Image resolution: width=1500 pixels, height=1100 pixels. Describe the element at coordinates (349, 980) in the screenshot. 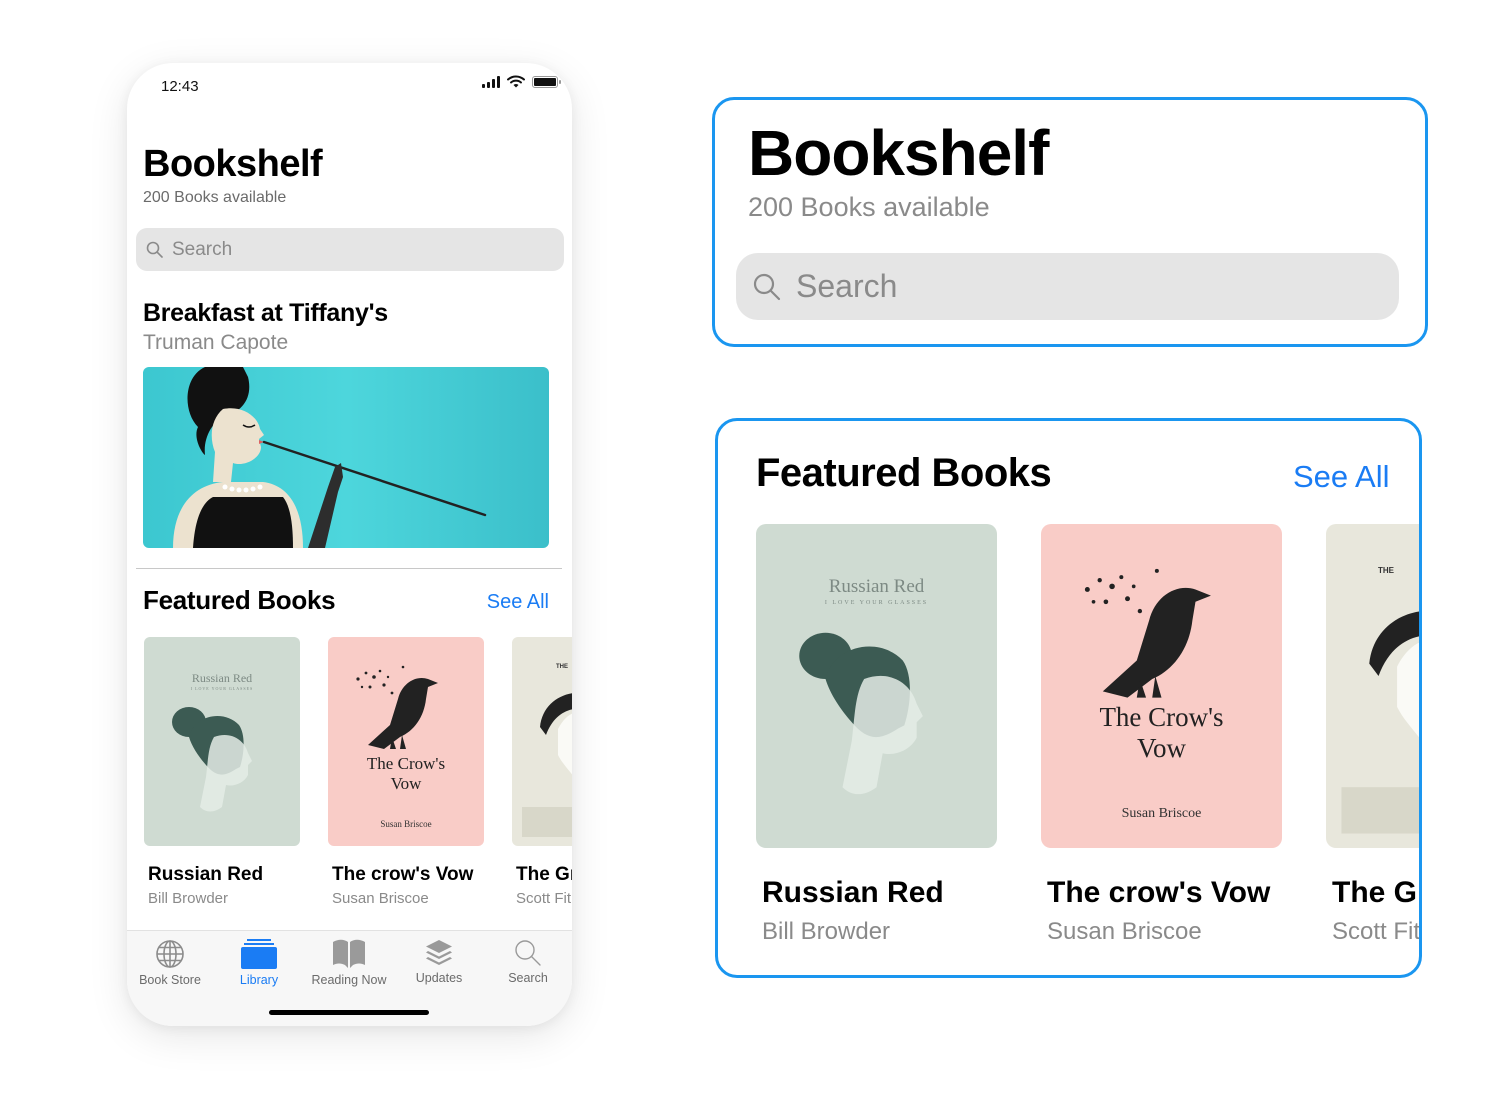

I see `tab-label: Reading Now` at that location.